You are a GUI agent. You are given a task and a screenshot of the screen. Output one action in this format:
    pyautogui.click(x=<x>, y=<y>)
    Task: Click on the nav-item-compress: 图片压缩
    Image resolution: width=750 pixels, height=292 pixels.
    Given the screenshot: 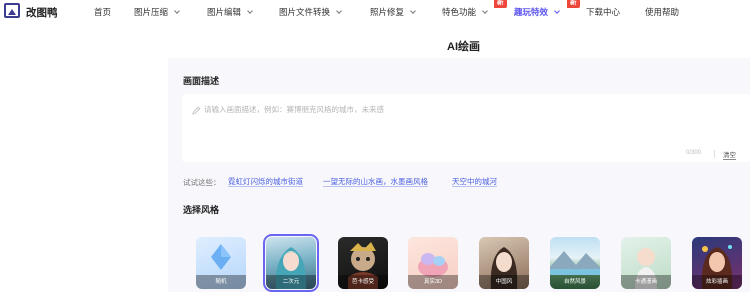 What is the action you would take?
    pyautogui.click(x=157, y=12)
    